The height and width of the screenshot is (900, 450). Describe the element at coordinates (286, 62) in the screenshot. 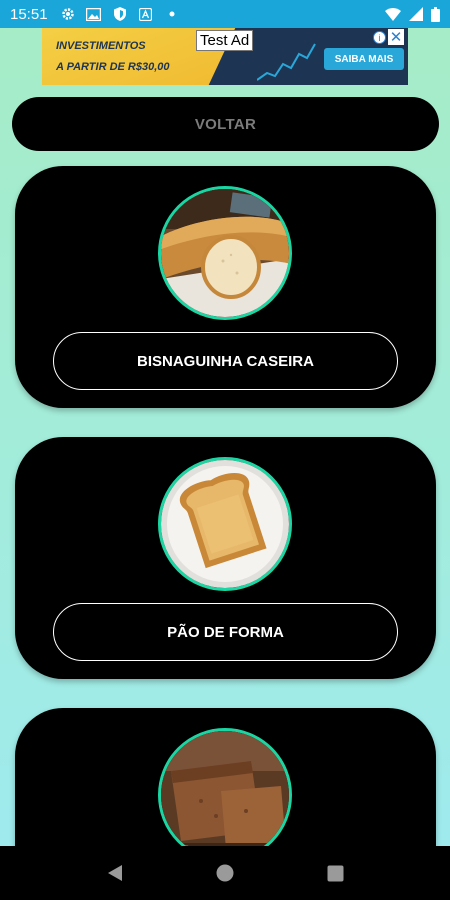

I see `ad-chart-decoration` at that location.